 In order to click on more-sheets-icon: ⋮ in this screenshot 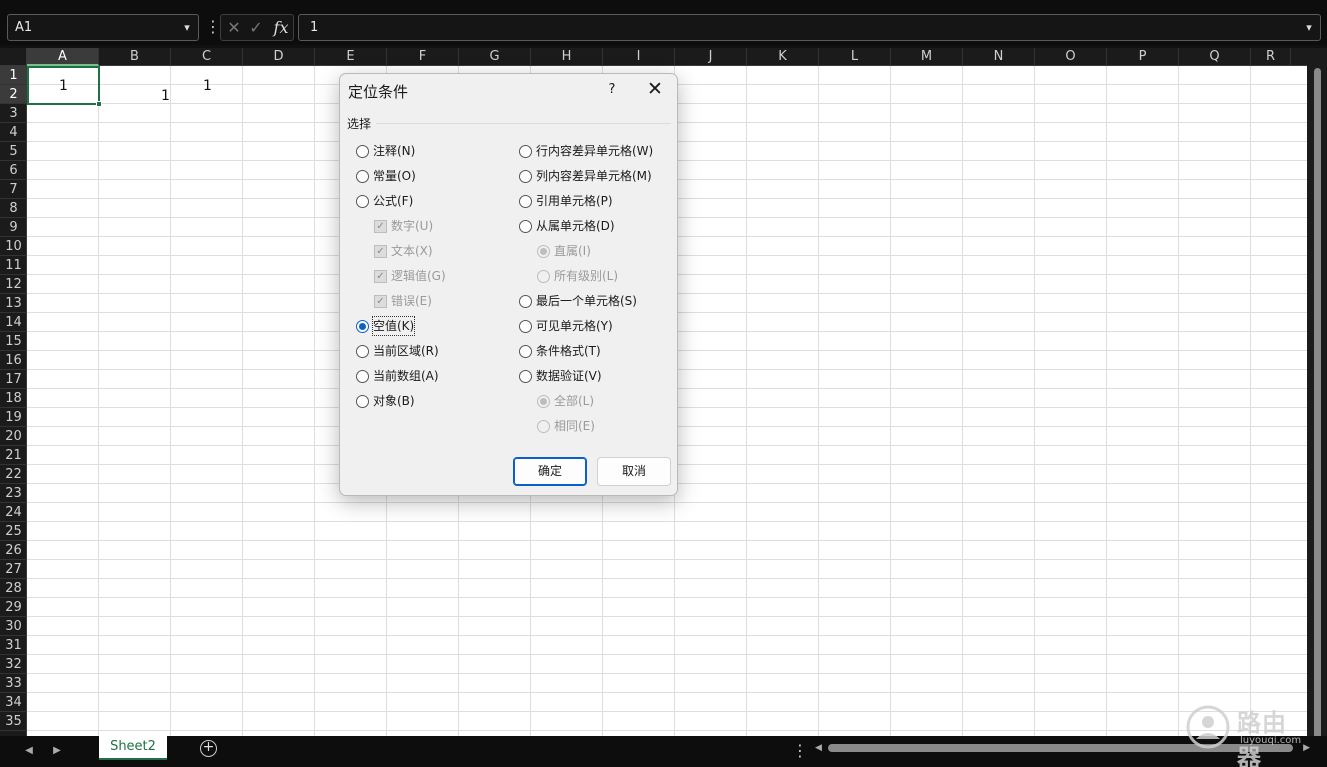, I will do `click(800, 751)`.